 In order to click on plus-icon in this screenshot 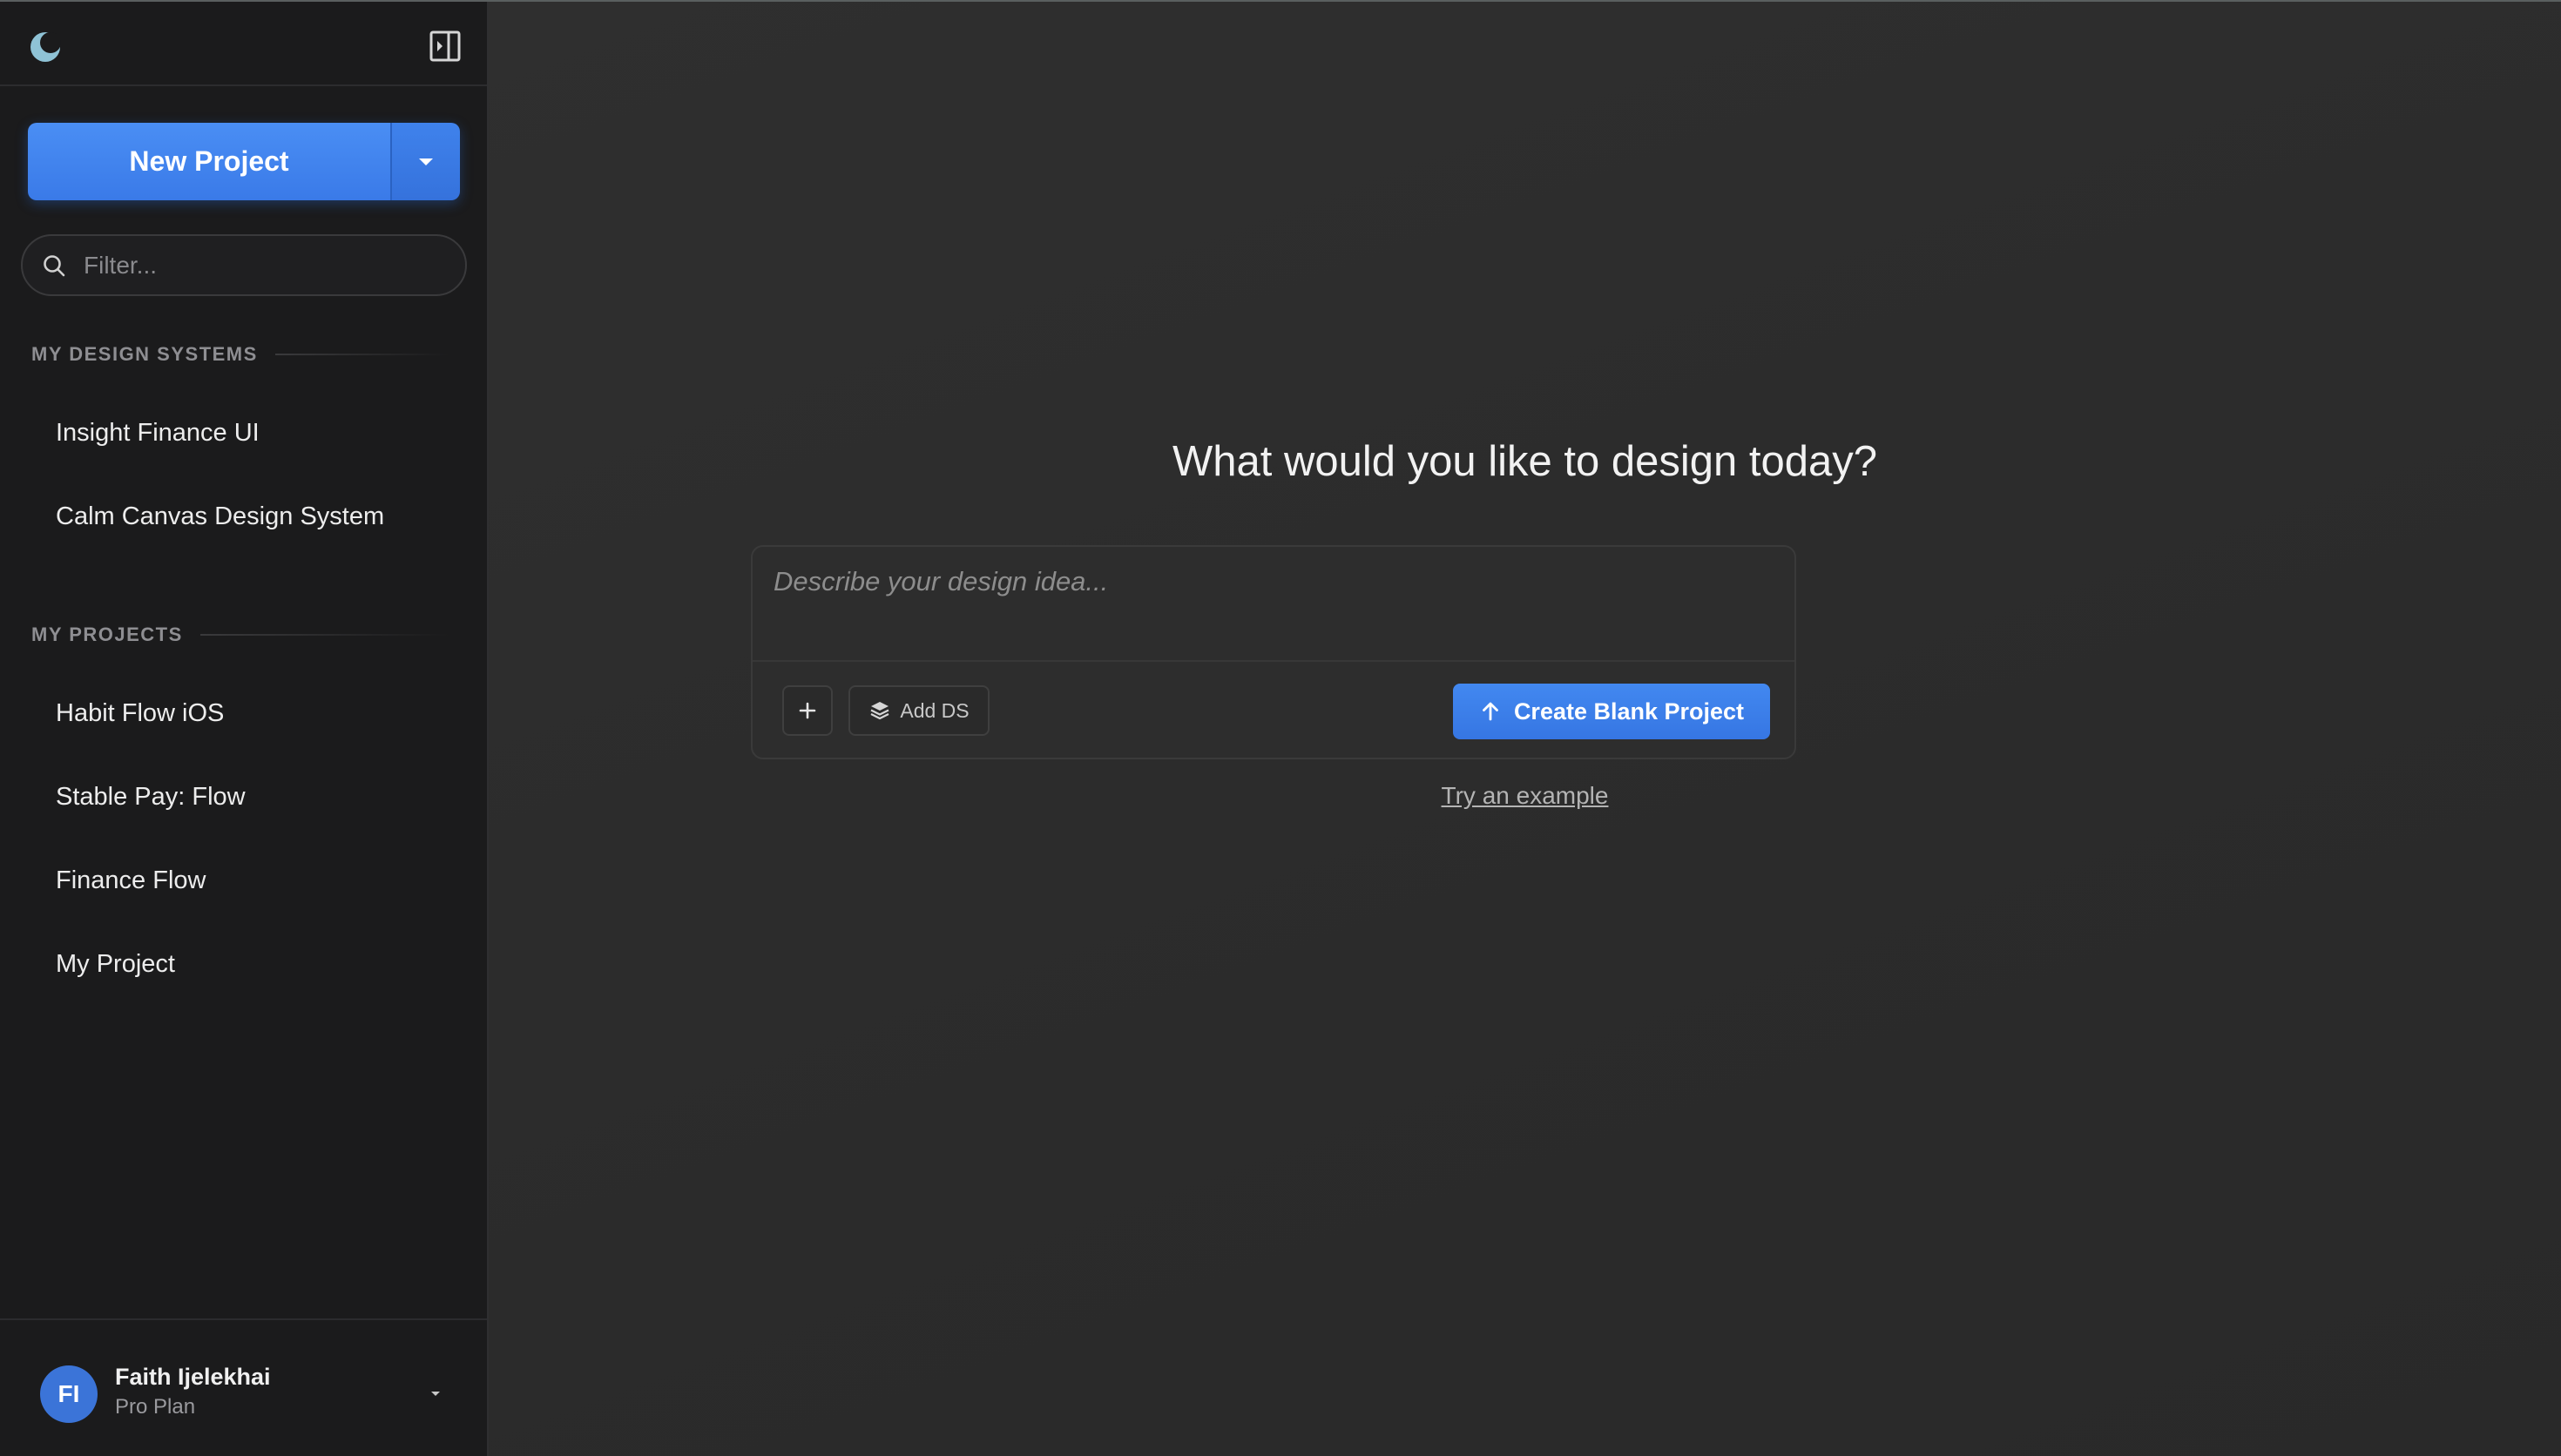, I will do `click(807, 710)`.